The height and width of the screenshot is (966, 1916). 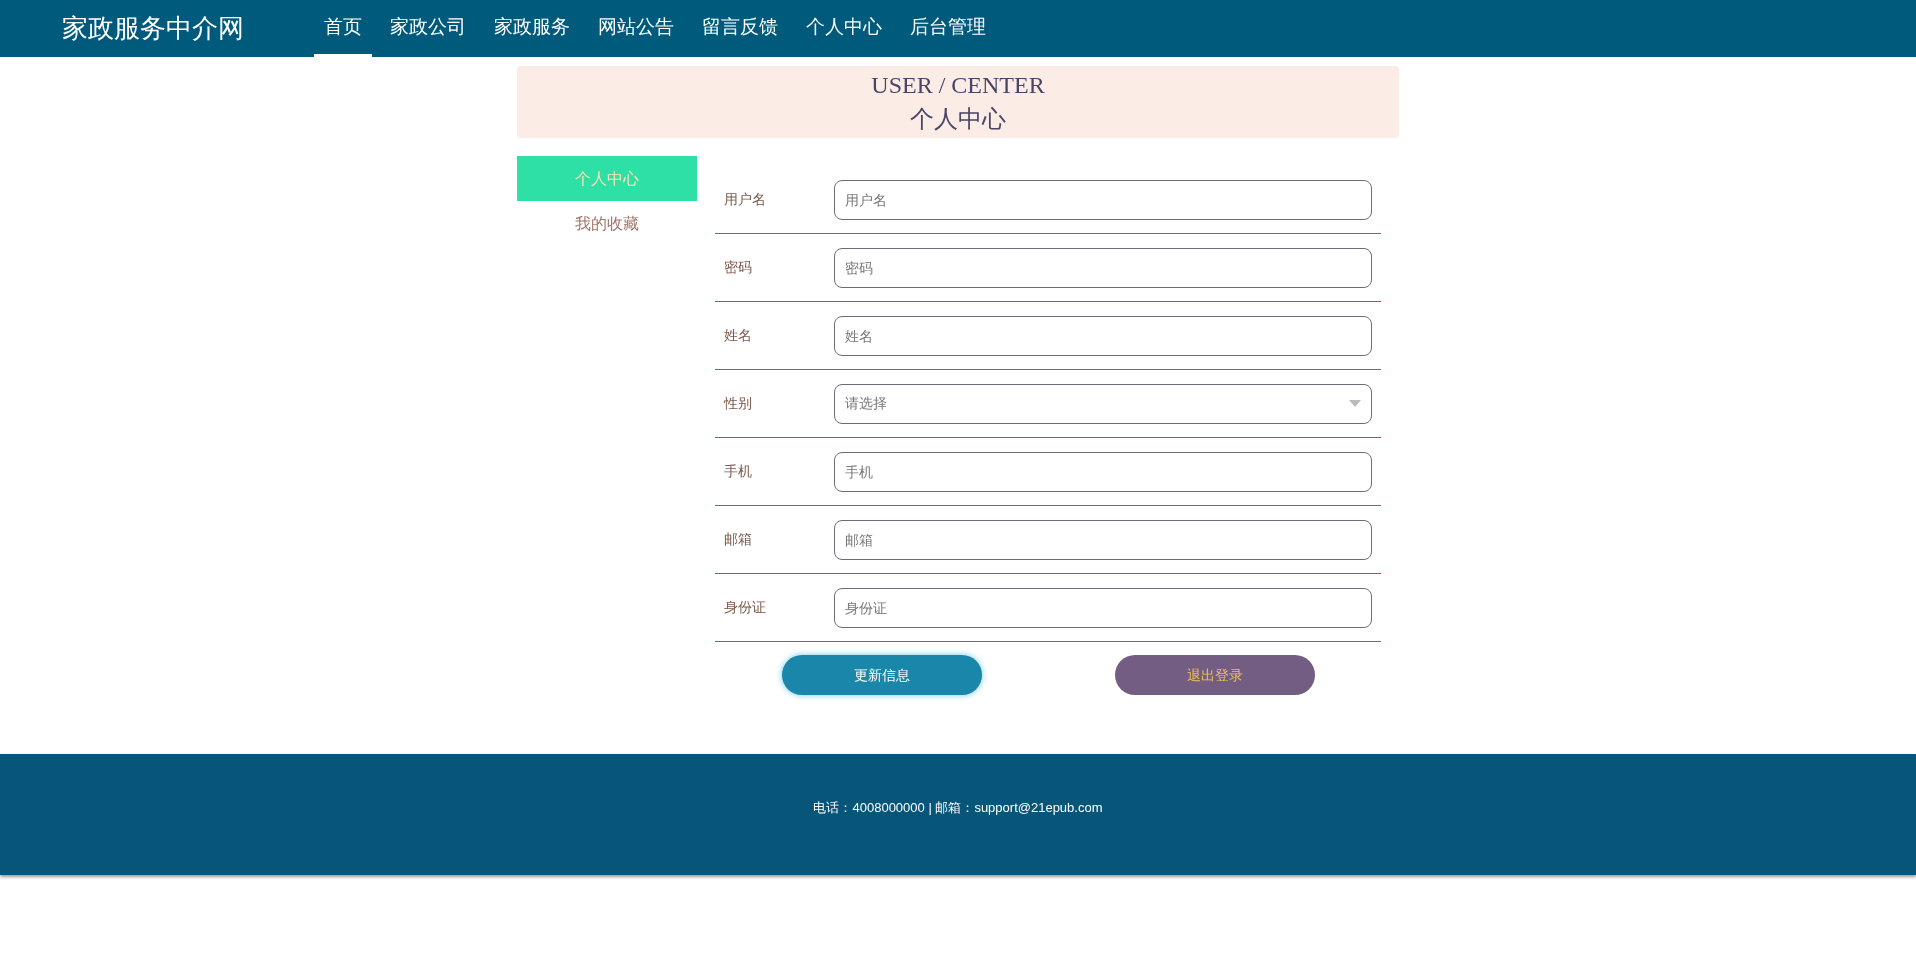 What do you see at coordinates (738, 335) in the screenshot?
I see `field-label: 姓名` at bounding box center [738, 335].